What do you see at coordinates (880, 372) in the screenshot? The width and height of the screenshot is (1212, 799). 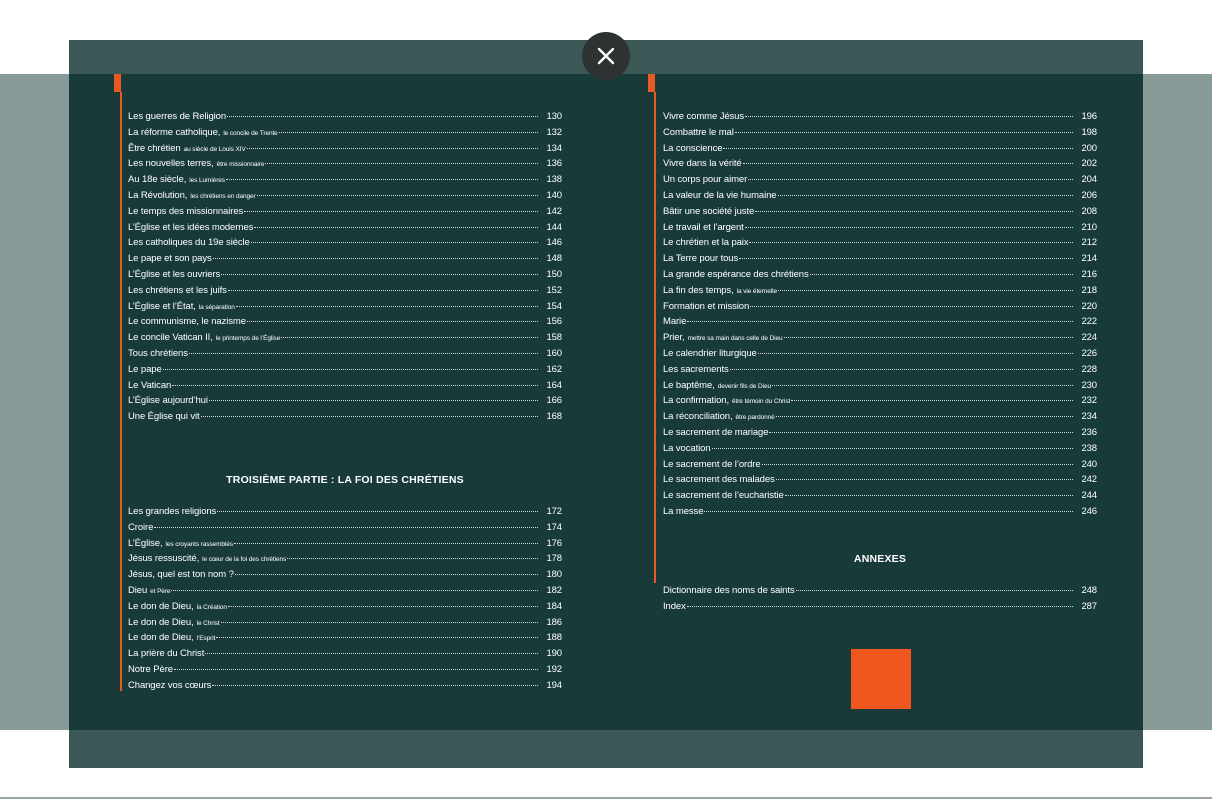 I see `toc-entry: Les sacrements 228` at bounding box center [880, 372].